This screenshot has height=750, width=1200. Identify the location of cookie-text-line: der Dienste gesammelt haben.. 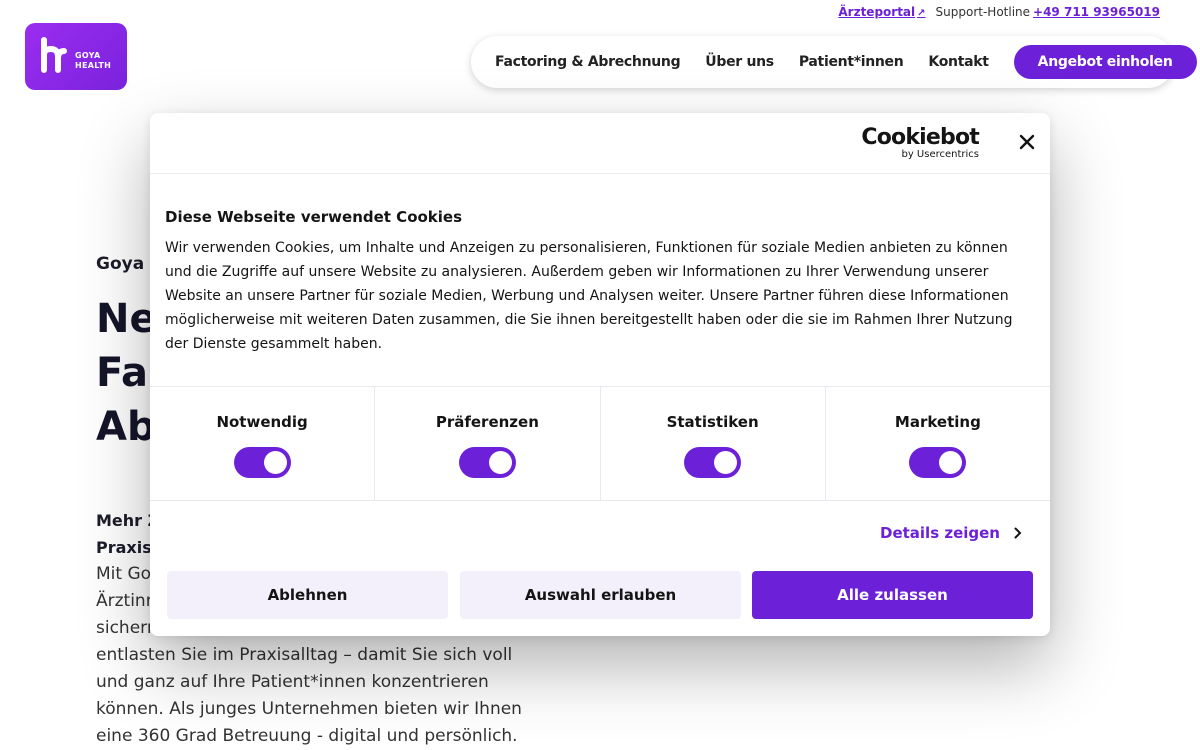
(274, 344).